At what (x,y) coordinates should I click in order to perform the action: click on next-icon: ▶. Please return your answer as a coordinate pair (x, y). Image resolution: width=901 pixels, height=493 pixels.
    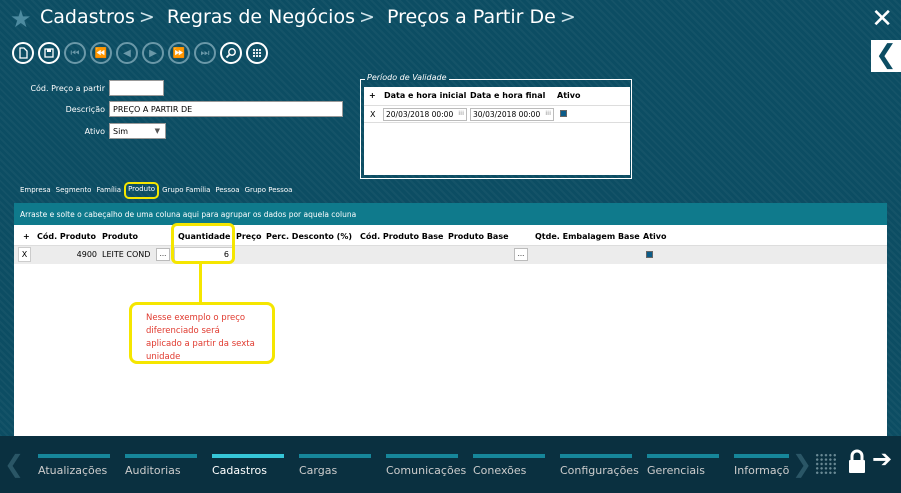
    Looking at the image, I should click on (153, 53).